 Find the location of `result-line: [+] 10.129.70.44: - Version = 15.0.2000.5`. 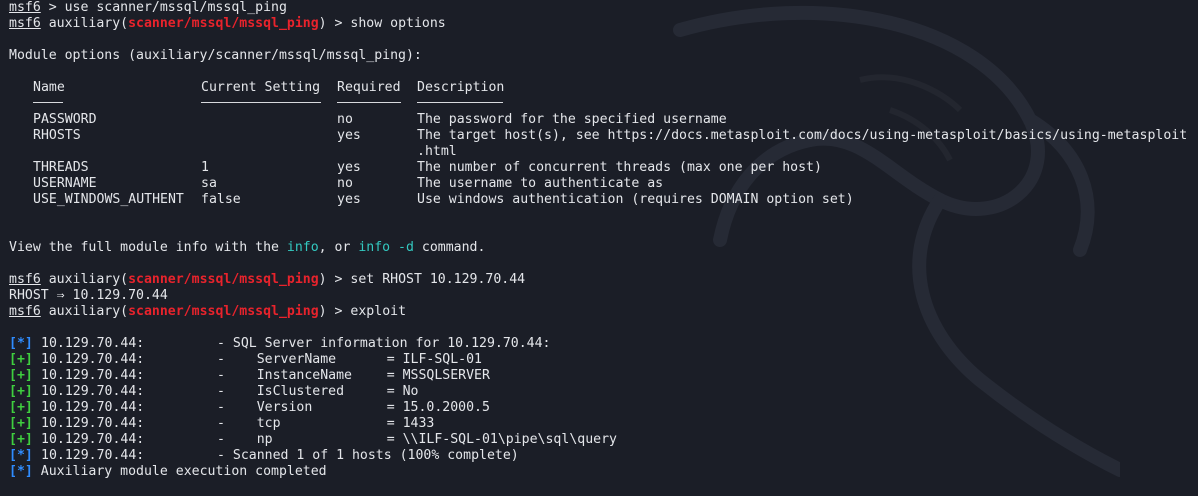

result-line: [+] 10.129.70.44: - Version = 15.0.2000.5 is located at coordinates (249, 407).